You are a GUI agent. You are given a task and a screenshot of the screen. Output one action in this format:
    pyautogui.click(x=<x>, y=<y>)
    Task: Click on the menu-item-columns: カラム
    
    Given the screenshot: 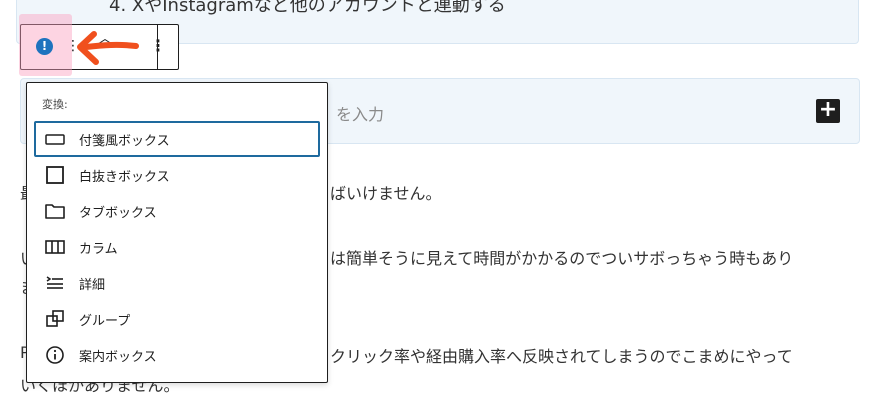 What is the action you would take?
    pyautogui.click(x=177, y=247)
    